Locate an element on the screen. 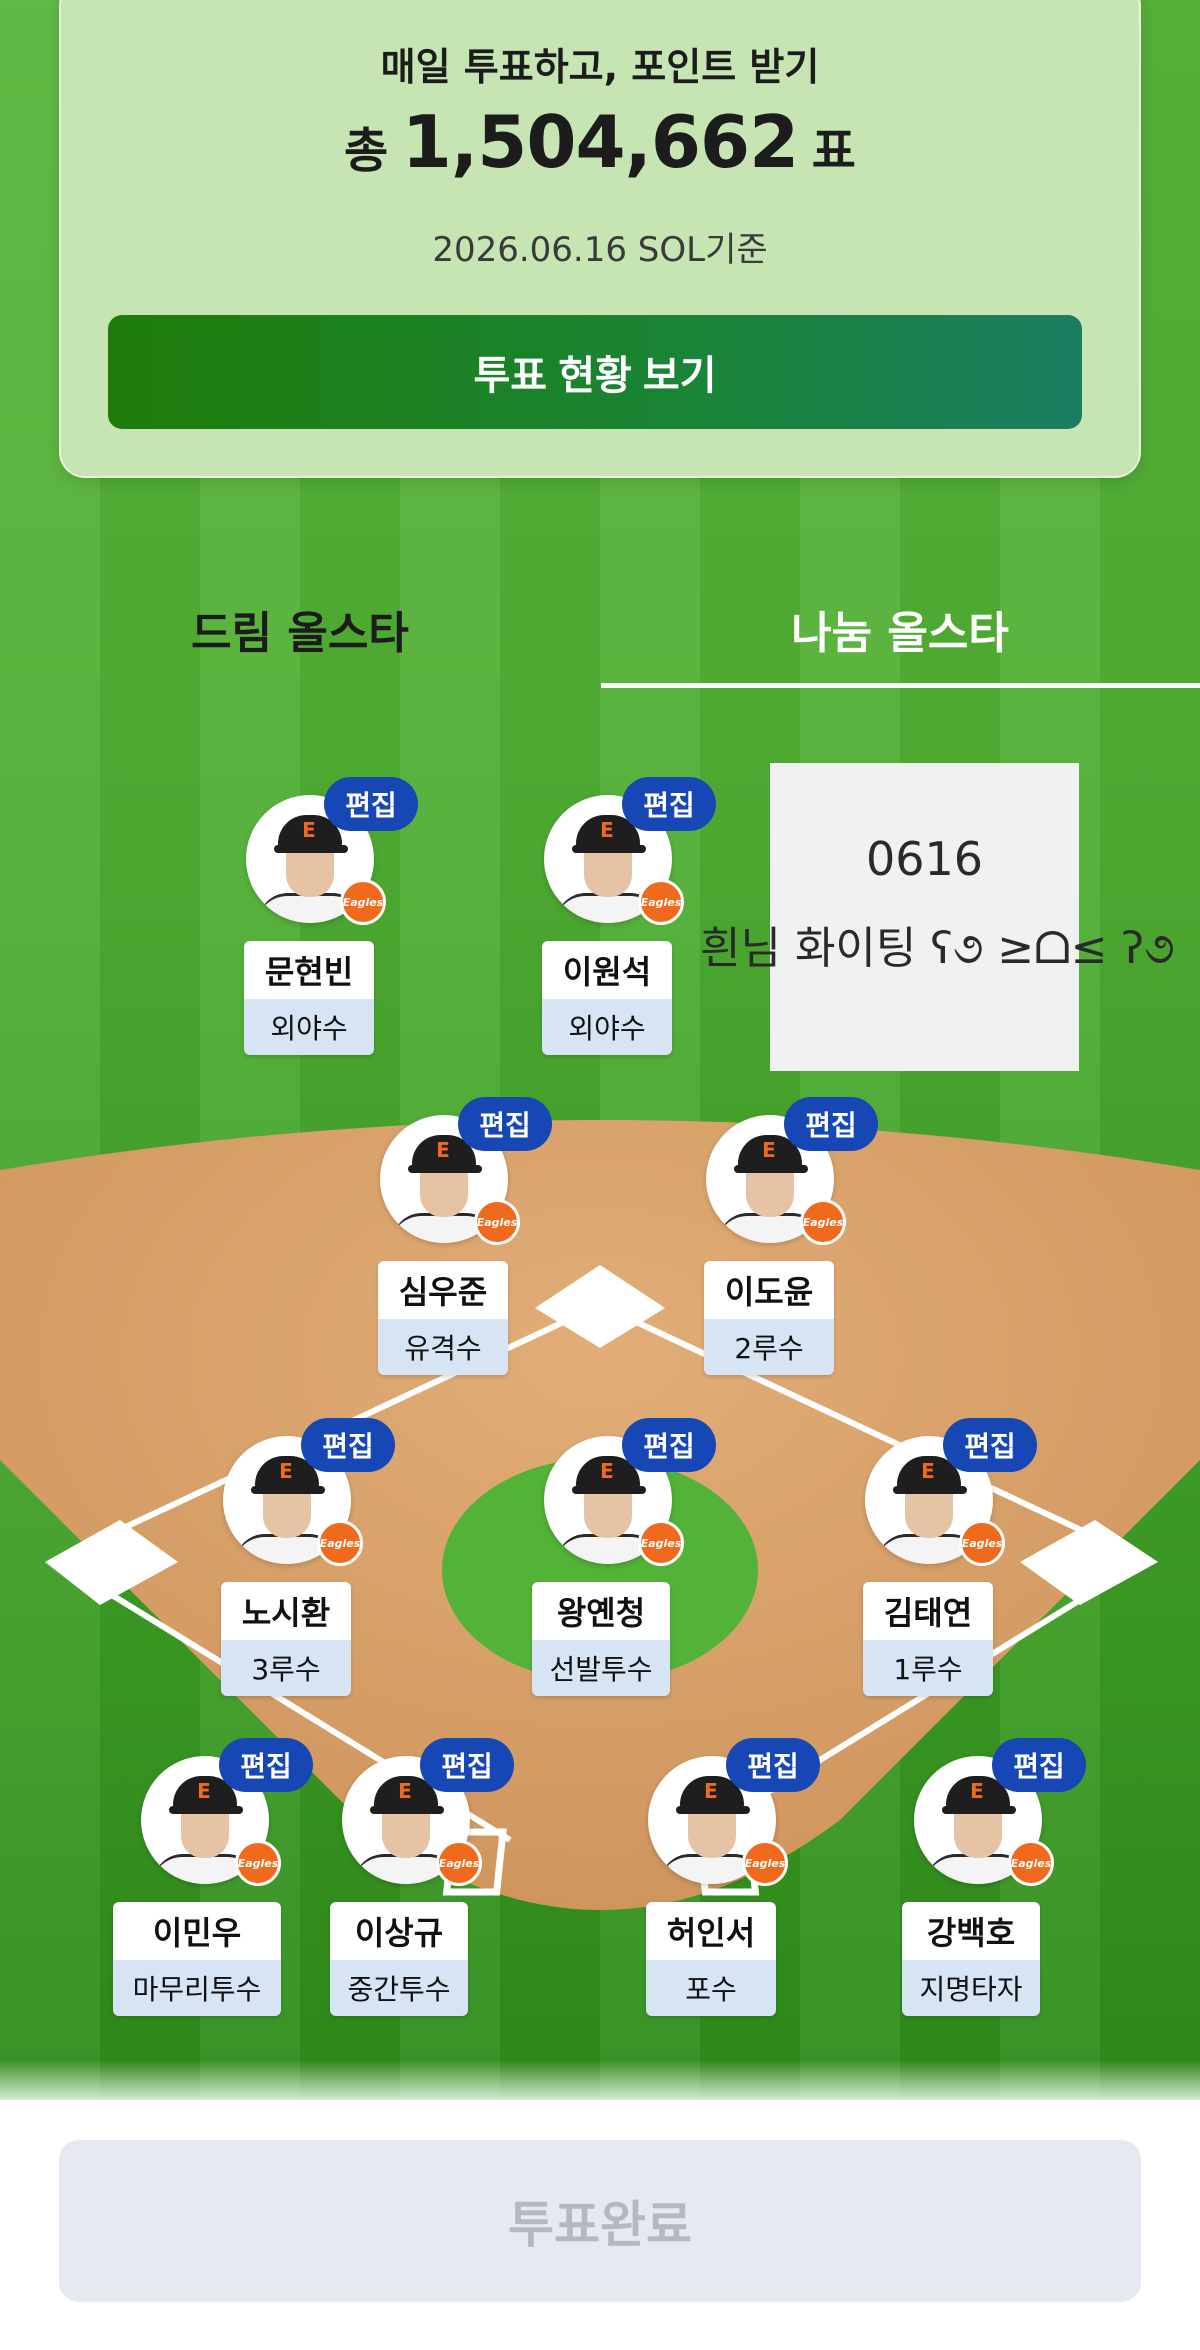 Image resolution: width=1200 pixels, height=2350 pixels. player-label: 김태연 1루수 is located at coordinates (928, 1639).